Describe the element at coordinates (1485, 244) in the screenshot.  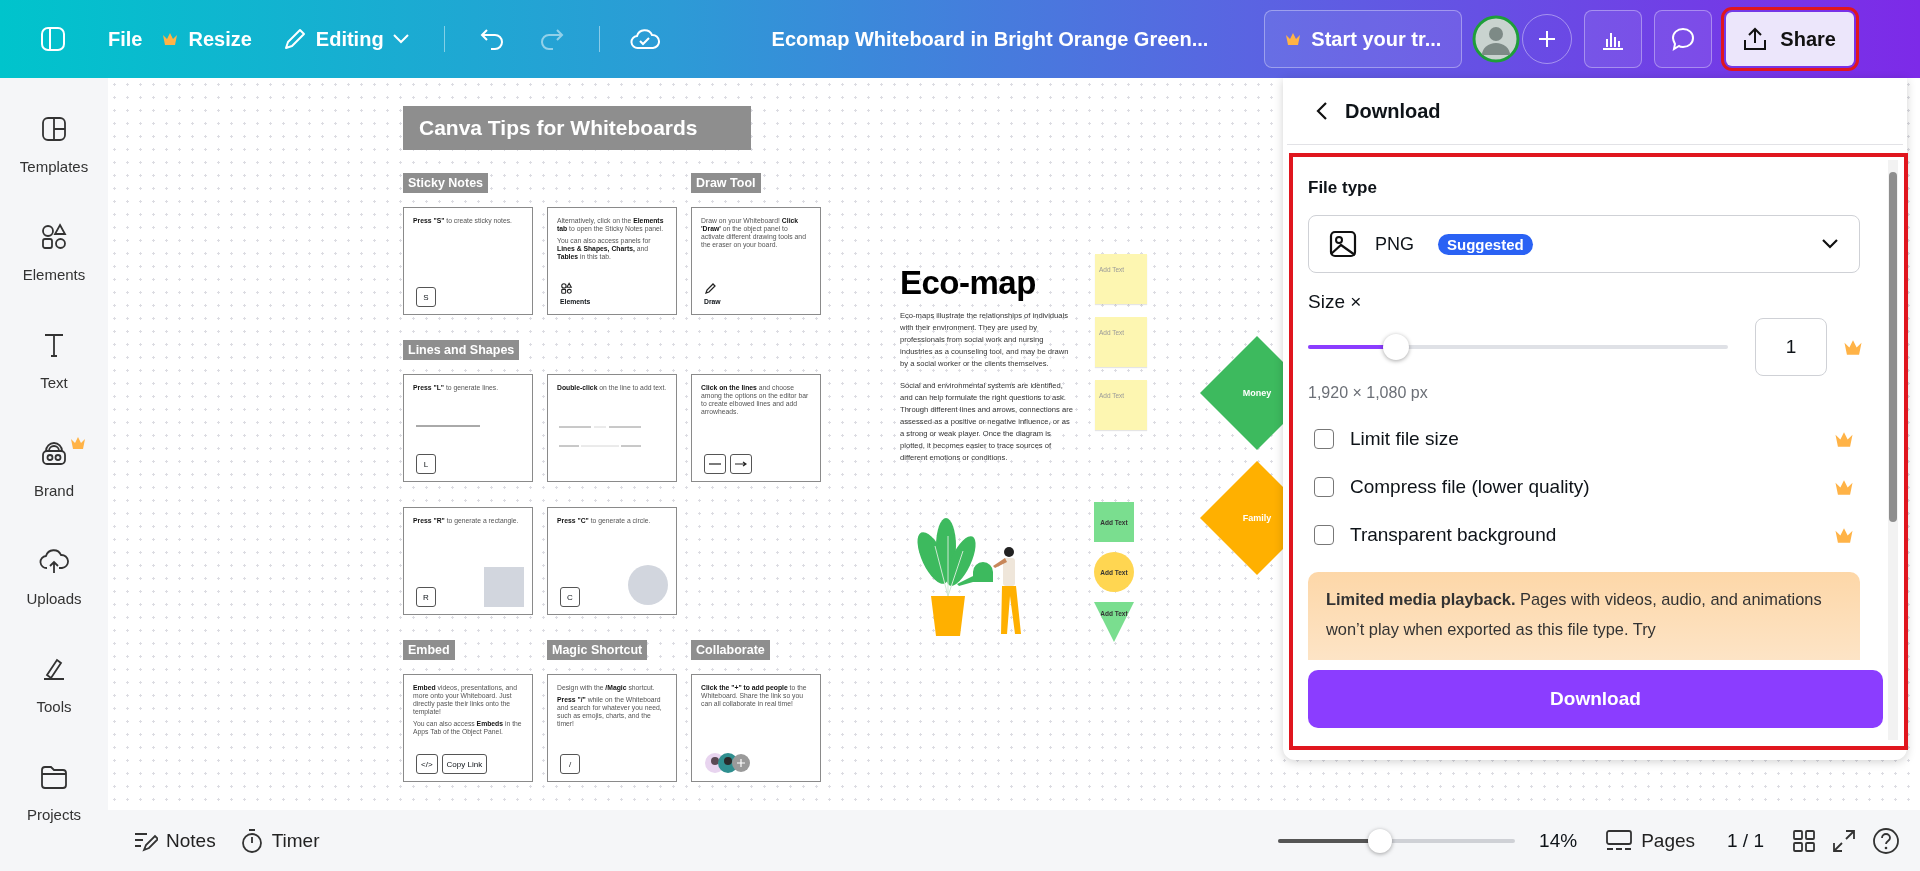
I see `suggested-badge: Suggested` at that location.